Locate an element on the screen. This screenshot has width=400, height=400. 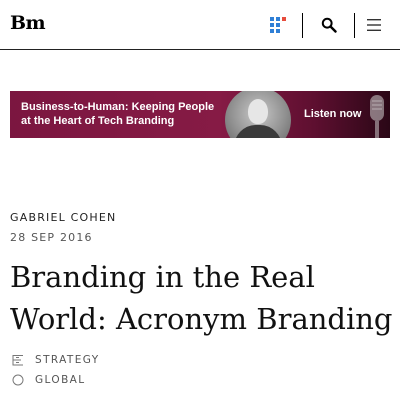
avatar-head-shape is located at coordinates (258, 111).